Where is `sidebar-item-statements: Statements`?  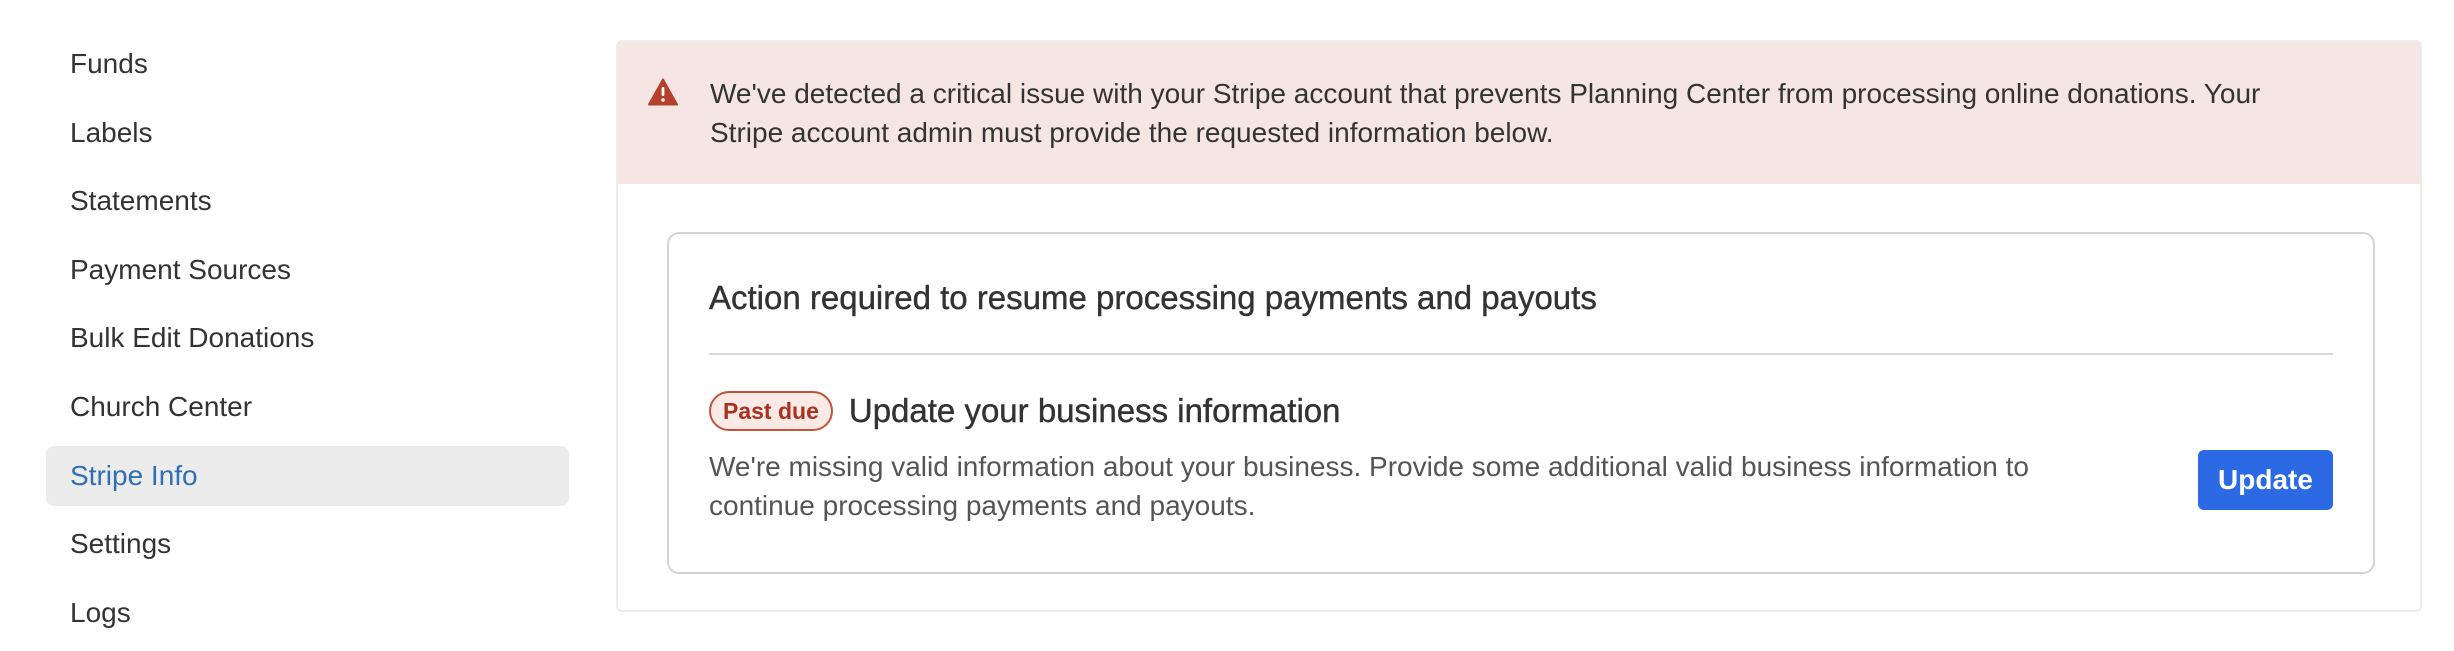 sidebar-item-statements: Statements is located at coordinates (307, 201).